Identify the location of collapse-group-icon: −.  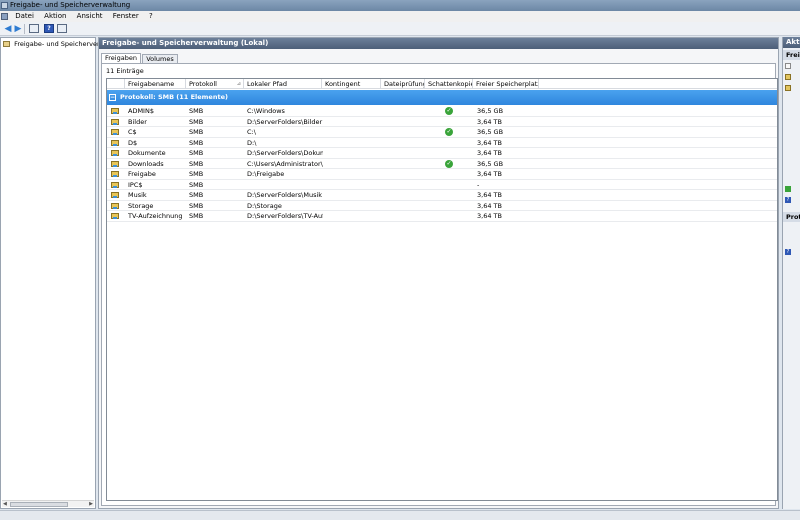
(112, 97).